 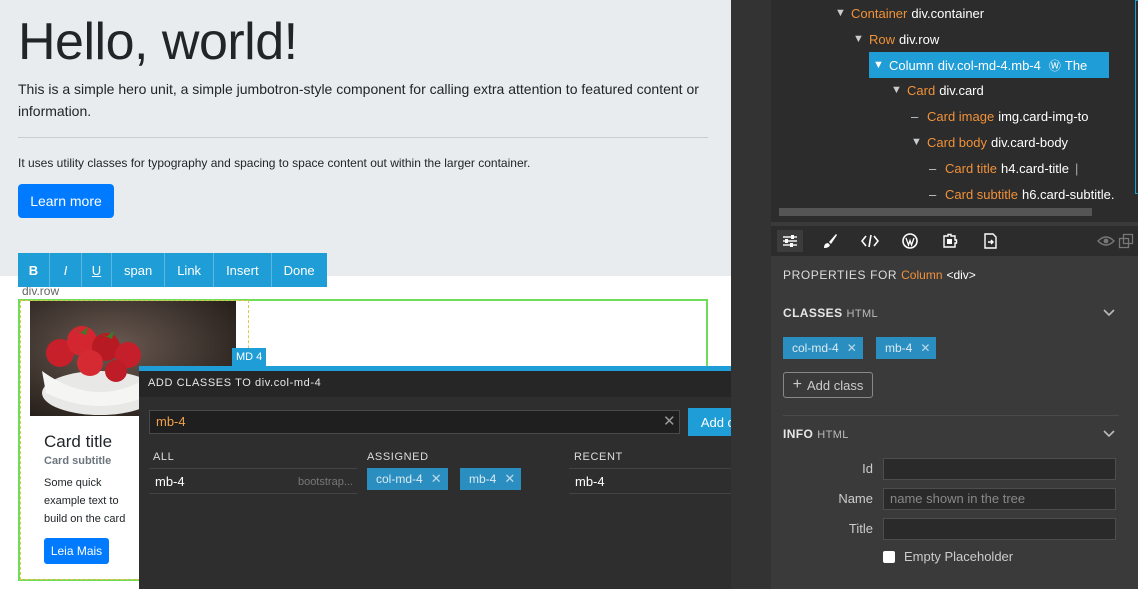 What do you see at coordinates (190, 270) in the screenshot?
I see `link-button: Link` at bounding box center [190, 270].